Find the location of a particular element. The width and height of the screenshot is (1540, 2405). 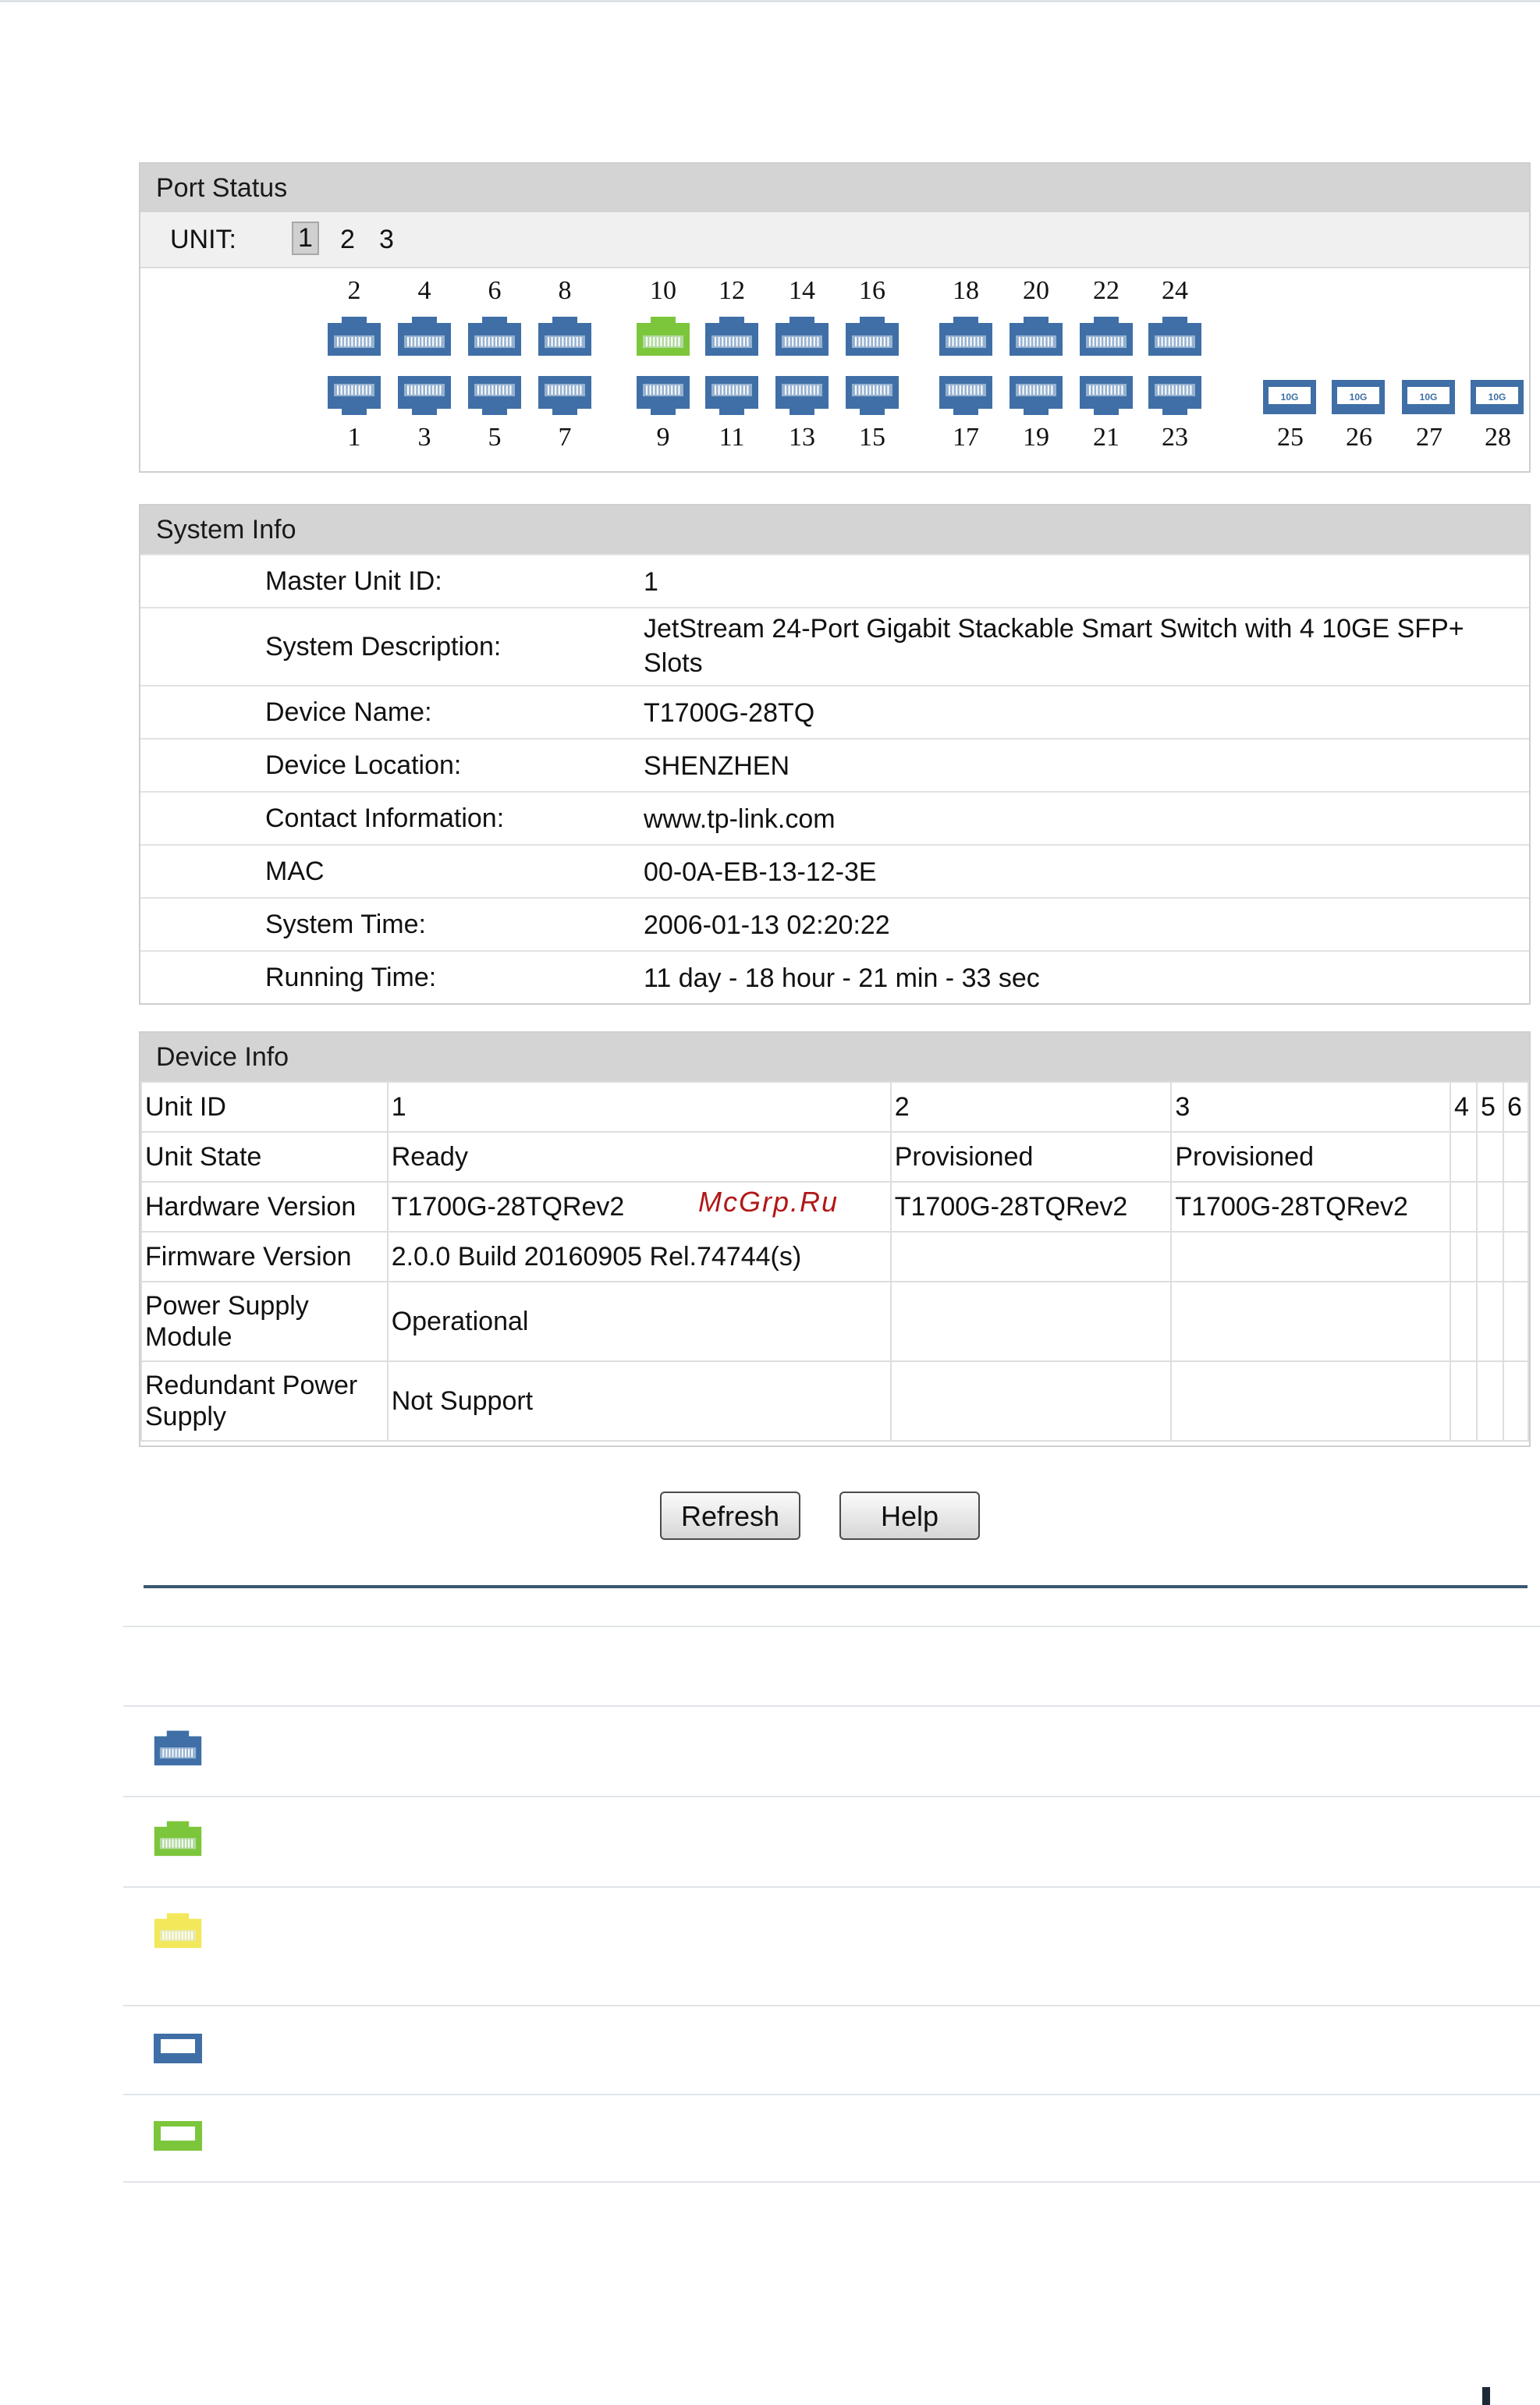

port-1-icon is located at coordinates (354, 396).